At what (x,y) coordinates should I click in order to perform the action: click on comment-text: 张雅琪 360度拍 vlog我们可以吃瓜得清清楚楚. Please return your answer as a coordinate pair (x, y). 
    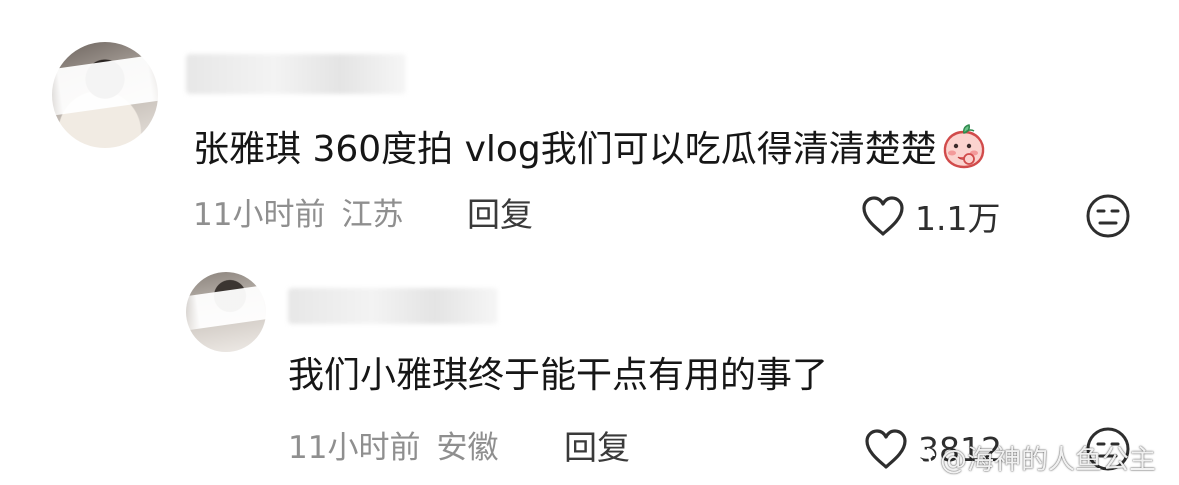
    Looking at the image, I should click on (590, 148).